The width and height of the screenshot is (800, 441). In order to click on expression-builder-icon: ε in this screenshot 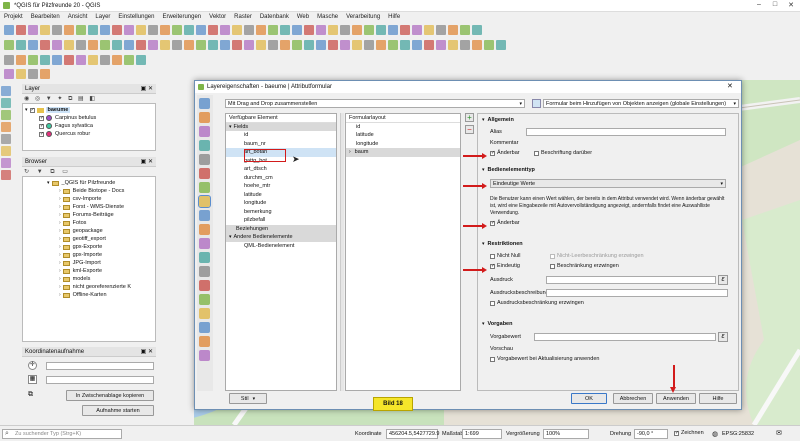, I will do `click(723, 280)`.